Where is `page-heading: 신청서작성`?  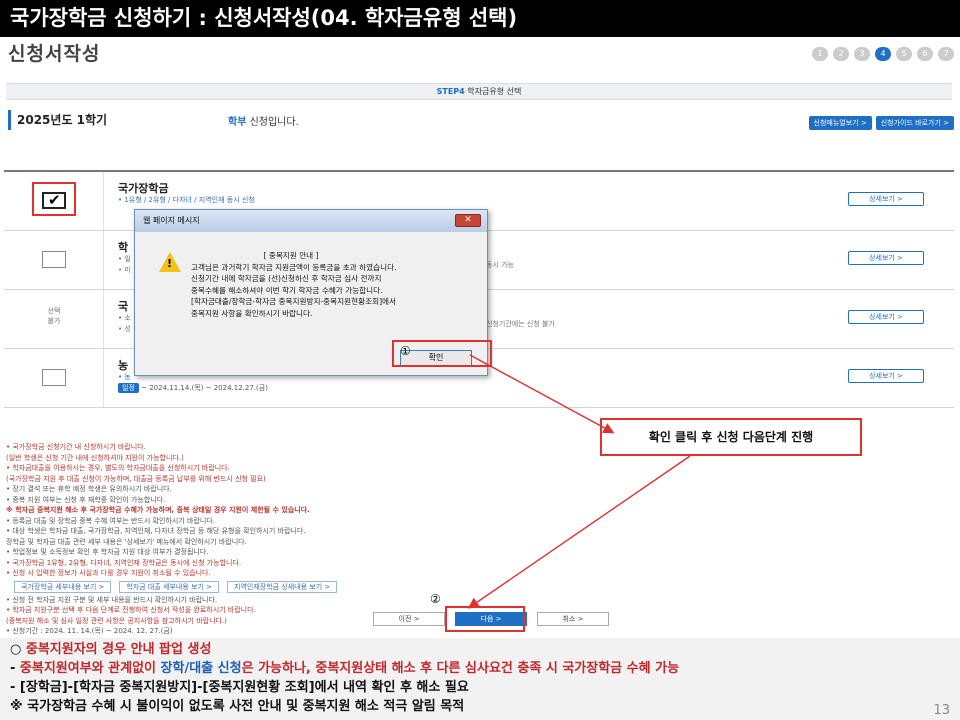
page-heading: 신청서작성 is located at coordinates (54, 54).